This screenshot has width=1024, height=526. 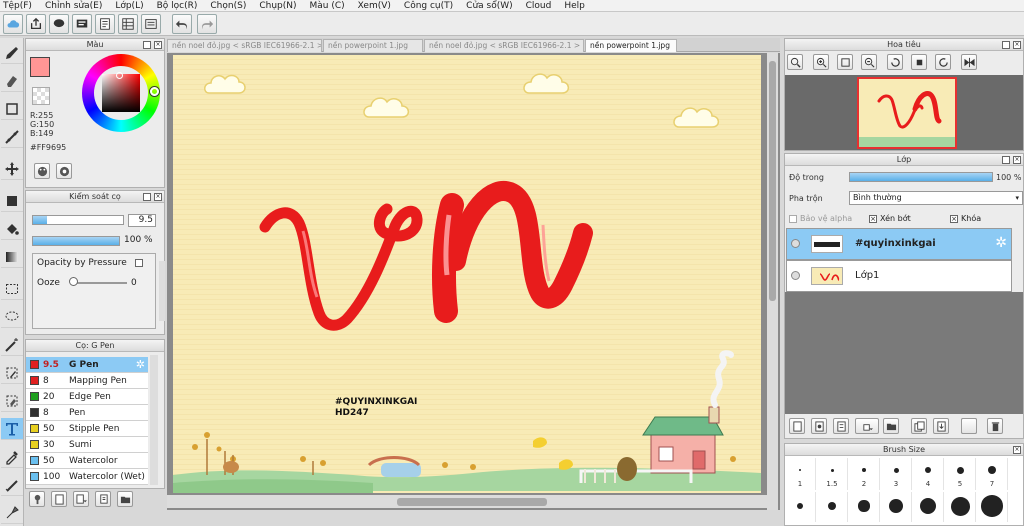 What do you see at coordinates (841, 426) in the screenshot?
I see `new-half-tone-layer-icon` at bounding box center [841, 426].